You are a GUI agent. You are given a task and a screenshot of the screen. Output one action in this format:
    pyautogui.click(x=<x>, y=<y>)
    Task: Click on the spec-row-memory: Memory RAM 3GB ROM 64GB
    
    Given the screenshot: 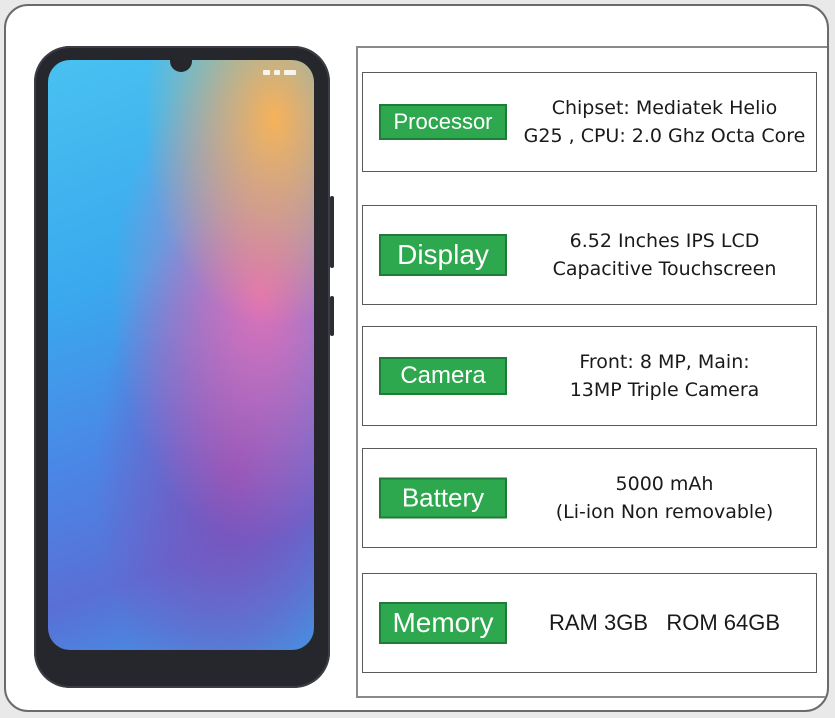 What is the action you would take?
    pyautogui.click(x=589, y=623)
    